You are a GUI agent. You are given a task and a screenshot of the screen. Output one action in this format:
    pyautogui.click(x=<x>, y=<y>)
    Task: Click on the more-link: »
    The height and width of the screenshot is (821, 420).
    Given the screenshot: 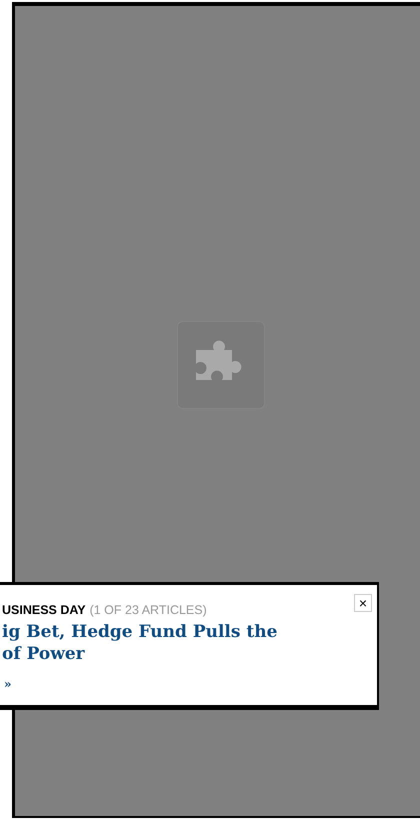 What is the action you would take?
    pyautogui.click(x=8, y=684)
    